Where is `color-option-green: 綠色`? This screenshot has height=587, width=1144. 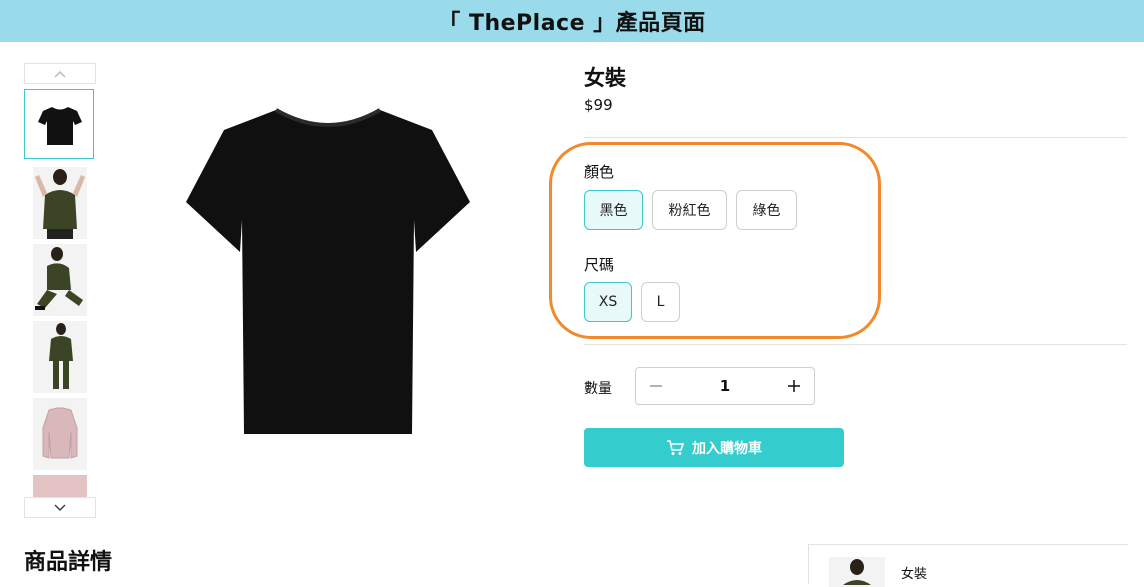 color-option-green: 綠色 is located at coordinates (766, 210).